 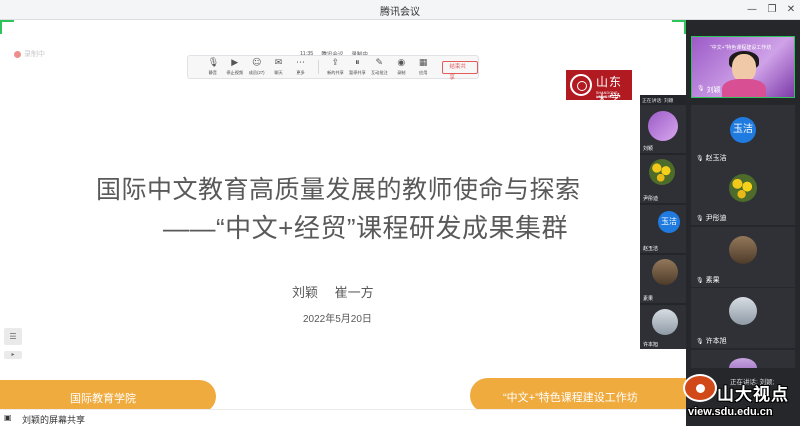 I want to click on floating-participant-tile: 素果, so click(x=663, y=279).